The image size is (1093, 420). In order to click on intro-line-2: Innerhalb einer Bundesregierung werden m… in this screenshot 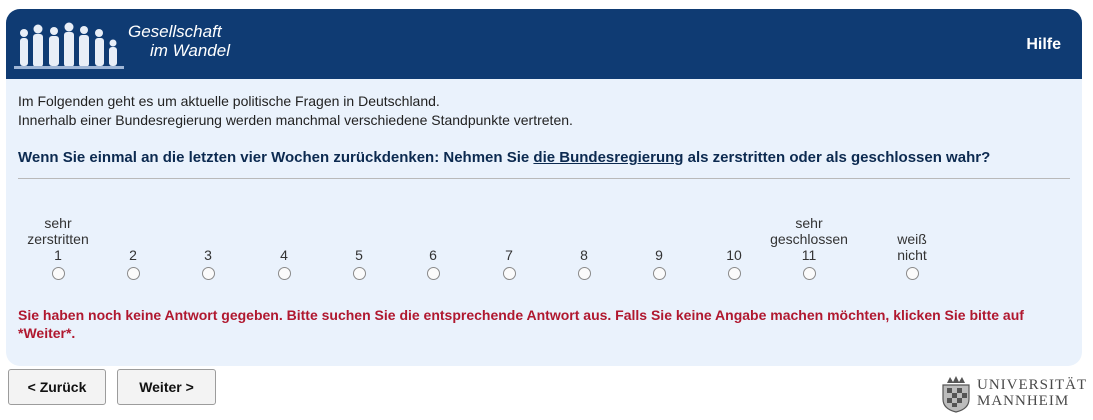, I will do `click(295, 120)`.